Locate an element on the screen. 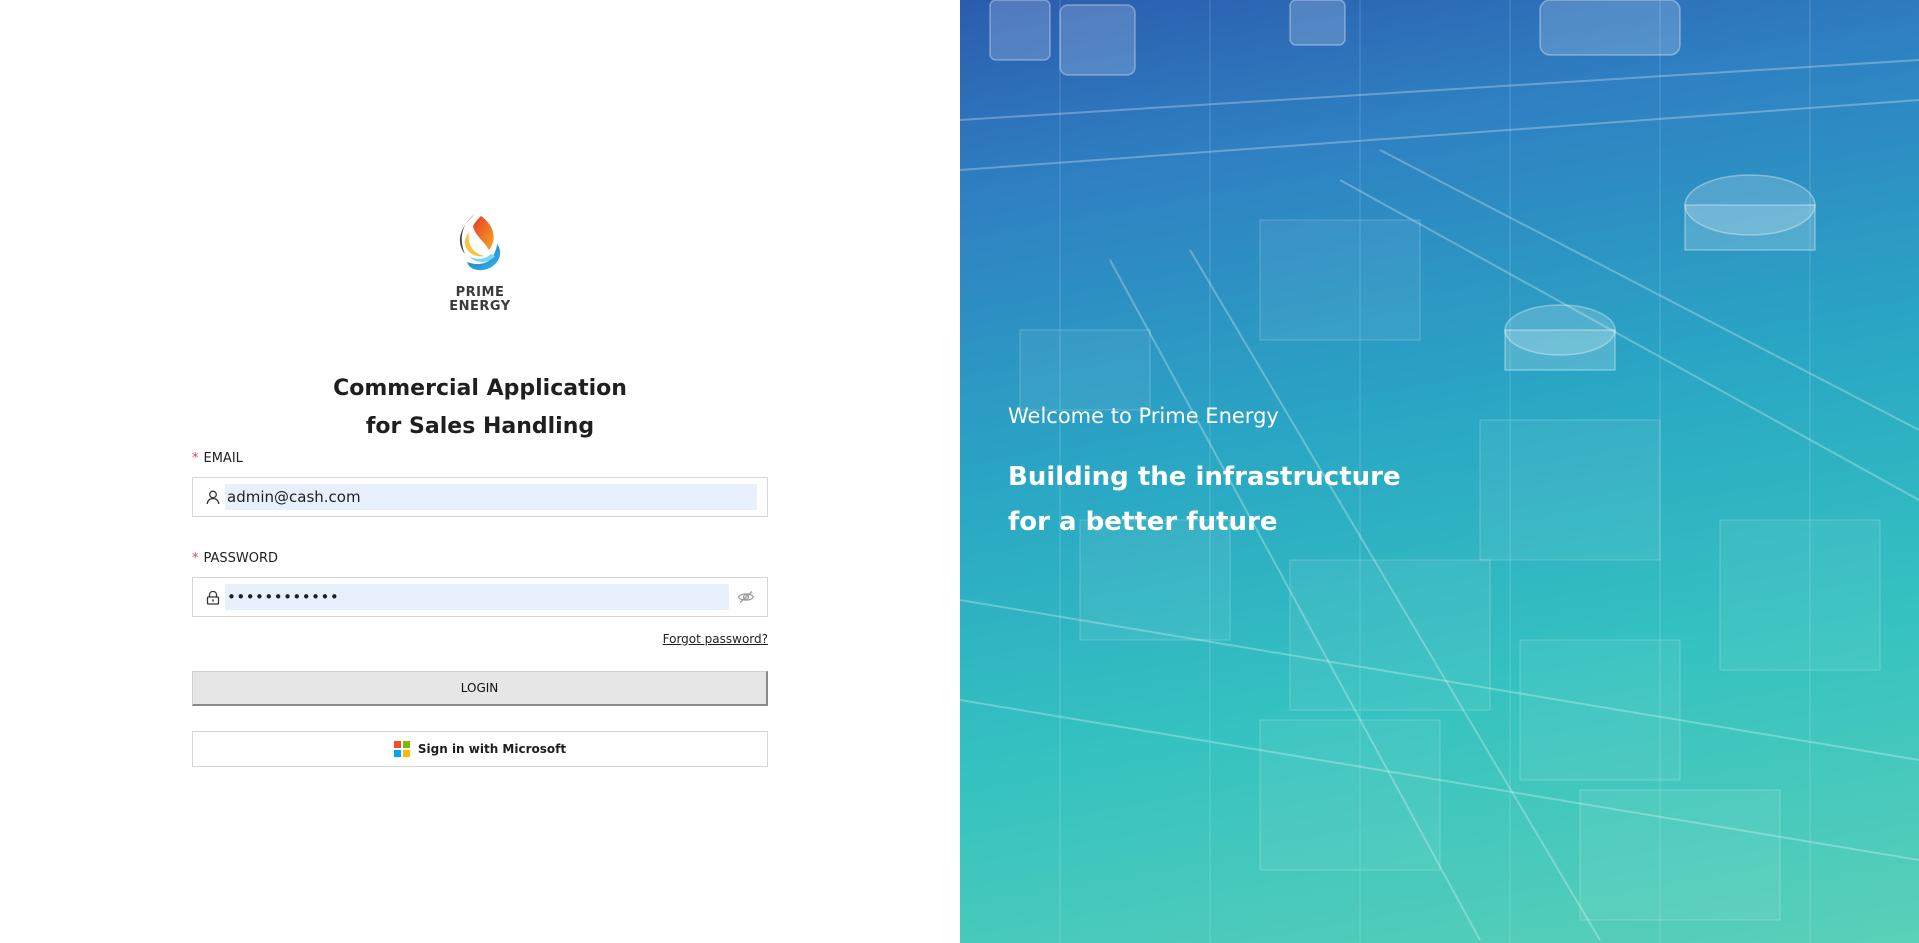 Image resolution: width=1919 pixels, height=943 pixels. eye-off-icon is located at coordinates (746, 597).